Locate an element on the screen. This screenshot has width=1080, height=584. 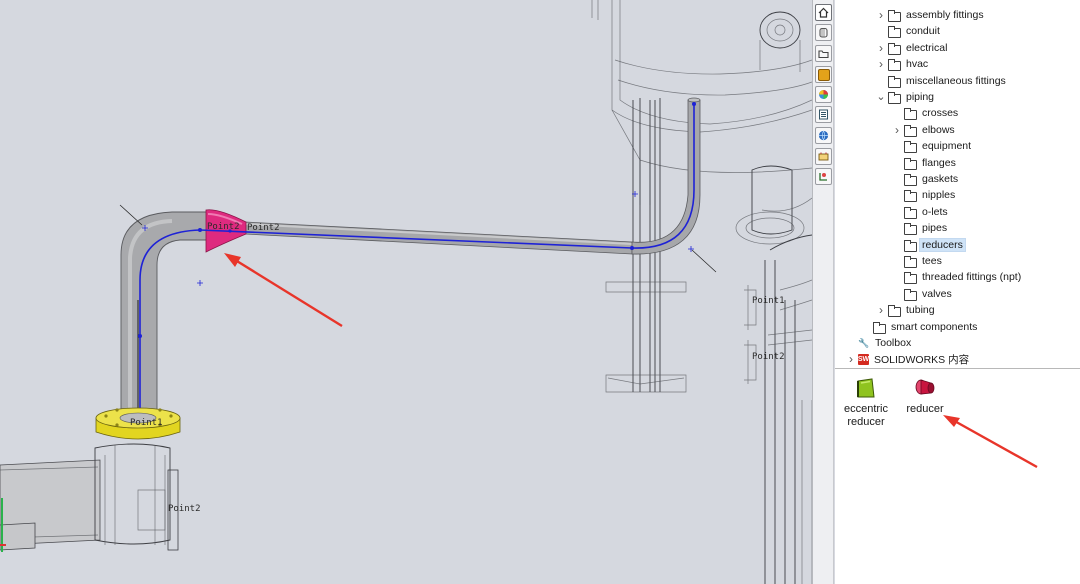
tree-item-reducers: reducers is located at coordinates (928, 245).